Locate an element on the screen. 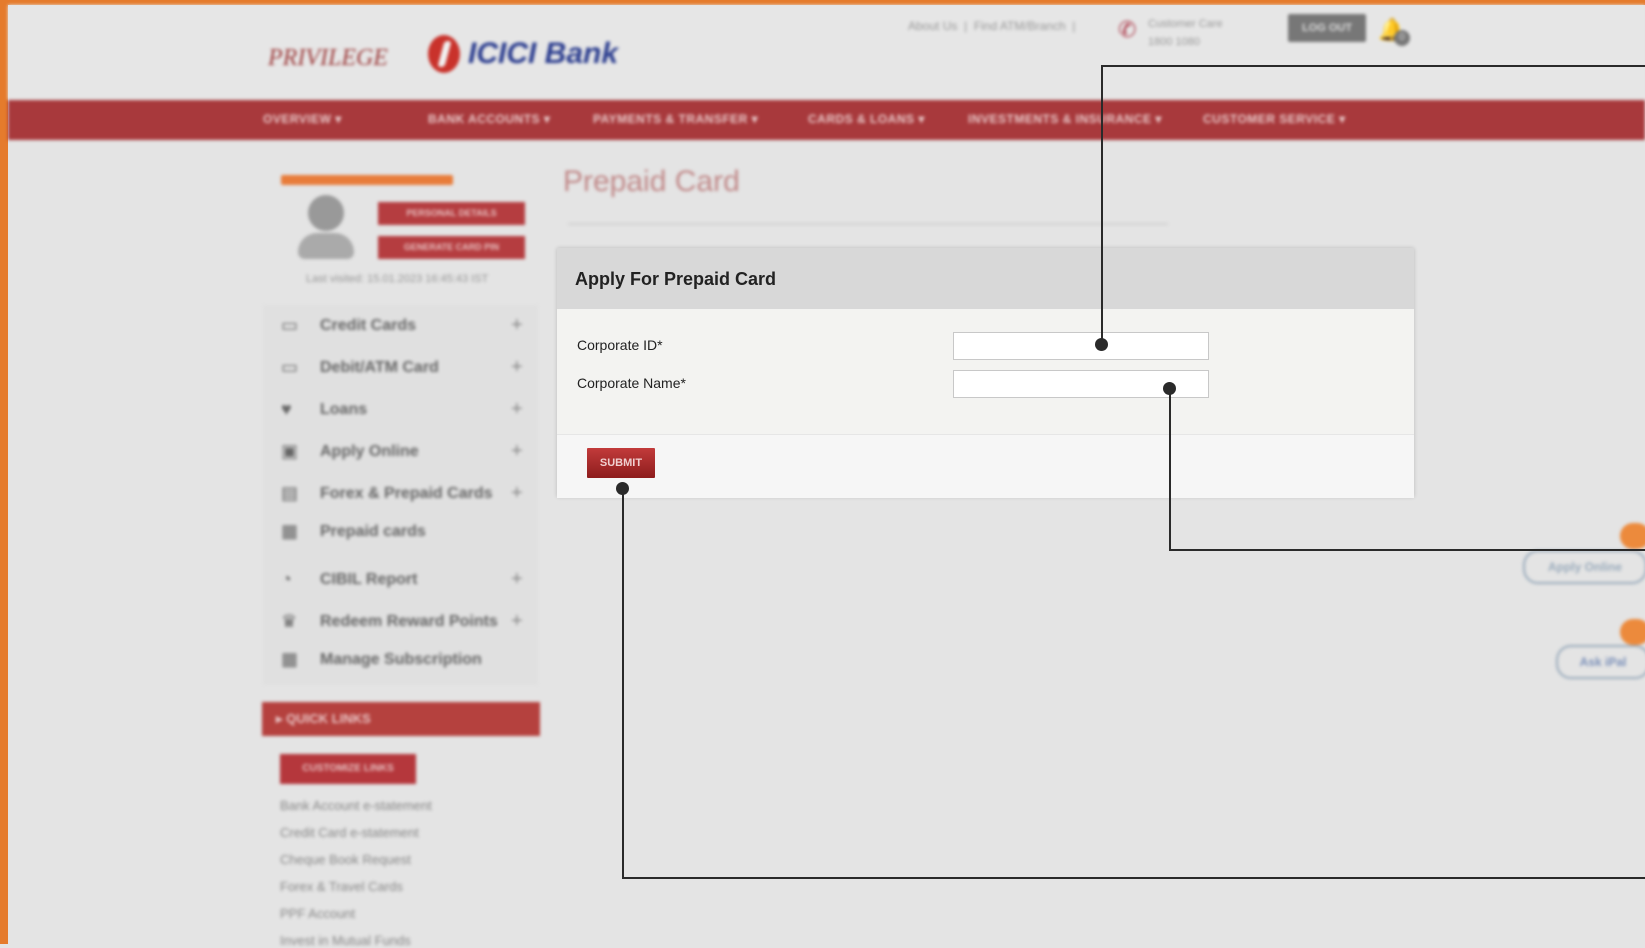  forex-icon: ▤ is located at coordinates (290, 493).